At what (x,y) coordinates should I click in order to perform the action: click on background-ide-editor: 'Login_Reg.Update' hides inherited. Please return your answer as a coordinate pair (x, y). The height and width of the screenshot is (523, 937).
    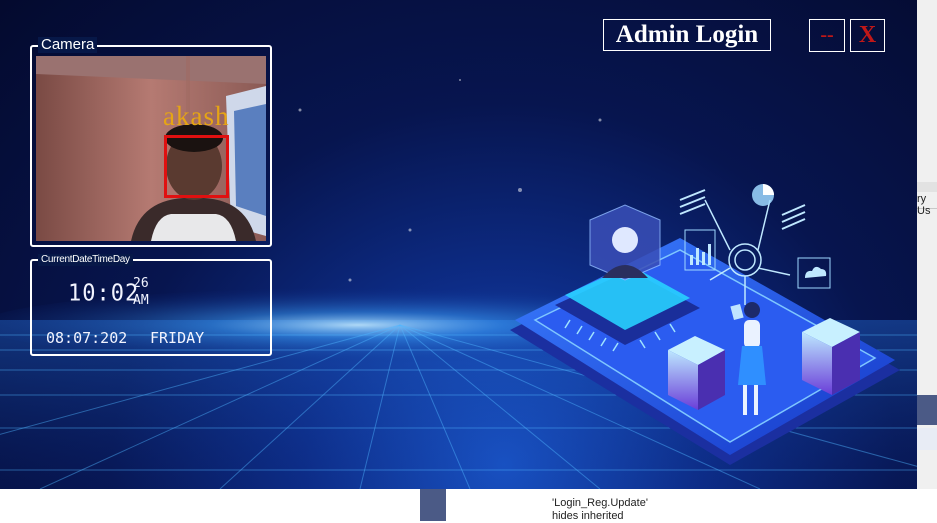
    Looking at the image, I should click on (678, 505).